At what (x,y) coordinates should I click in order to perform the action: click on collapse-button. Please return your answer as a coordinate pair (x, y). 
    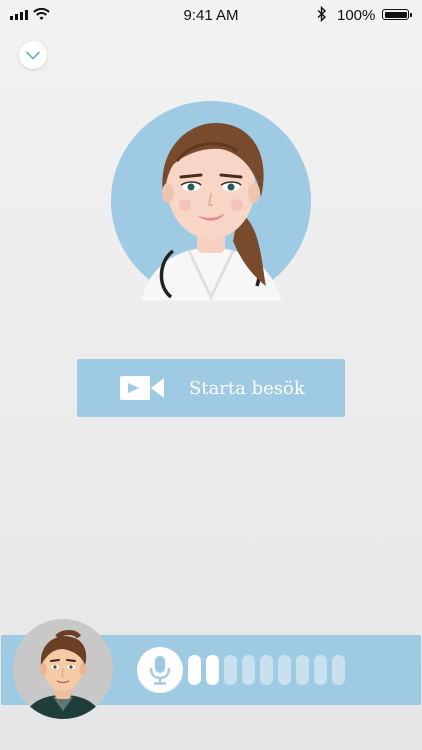
    Looking at the image, I should click on (33, 55).